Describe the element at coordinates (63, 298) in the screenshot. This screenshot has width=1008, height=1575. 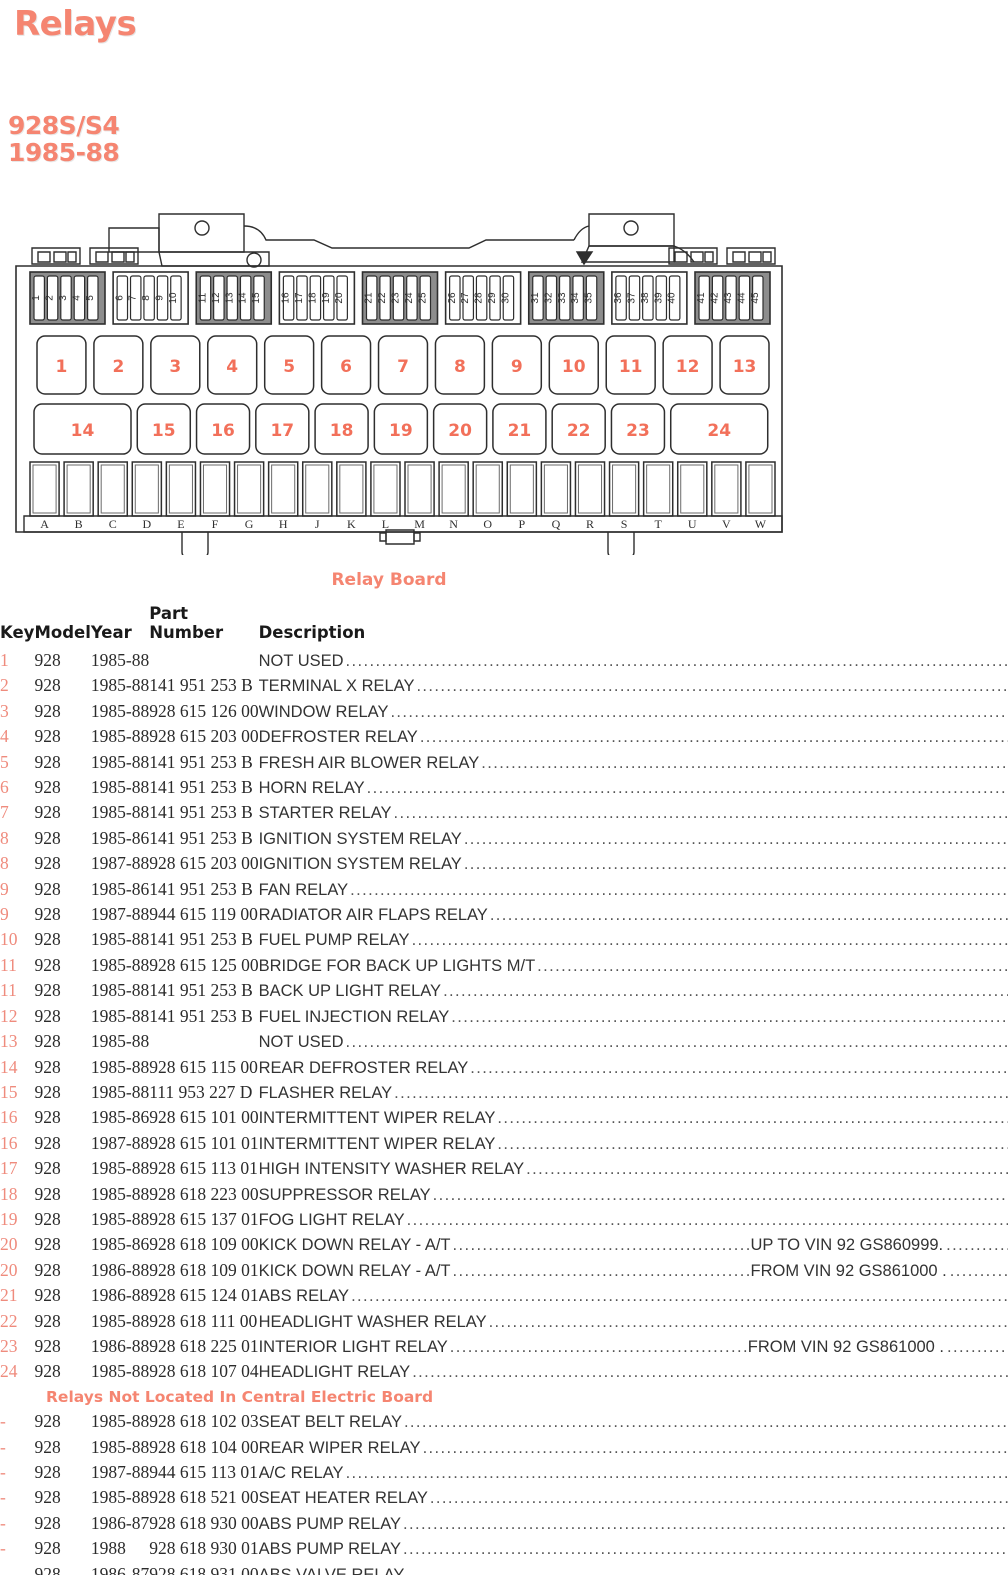
I see `fuse-number-label: 3` at that location.